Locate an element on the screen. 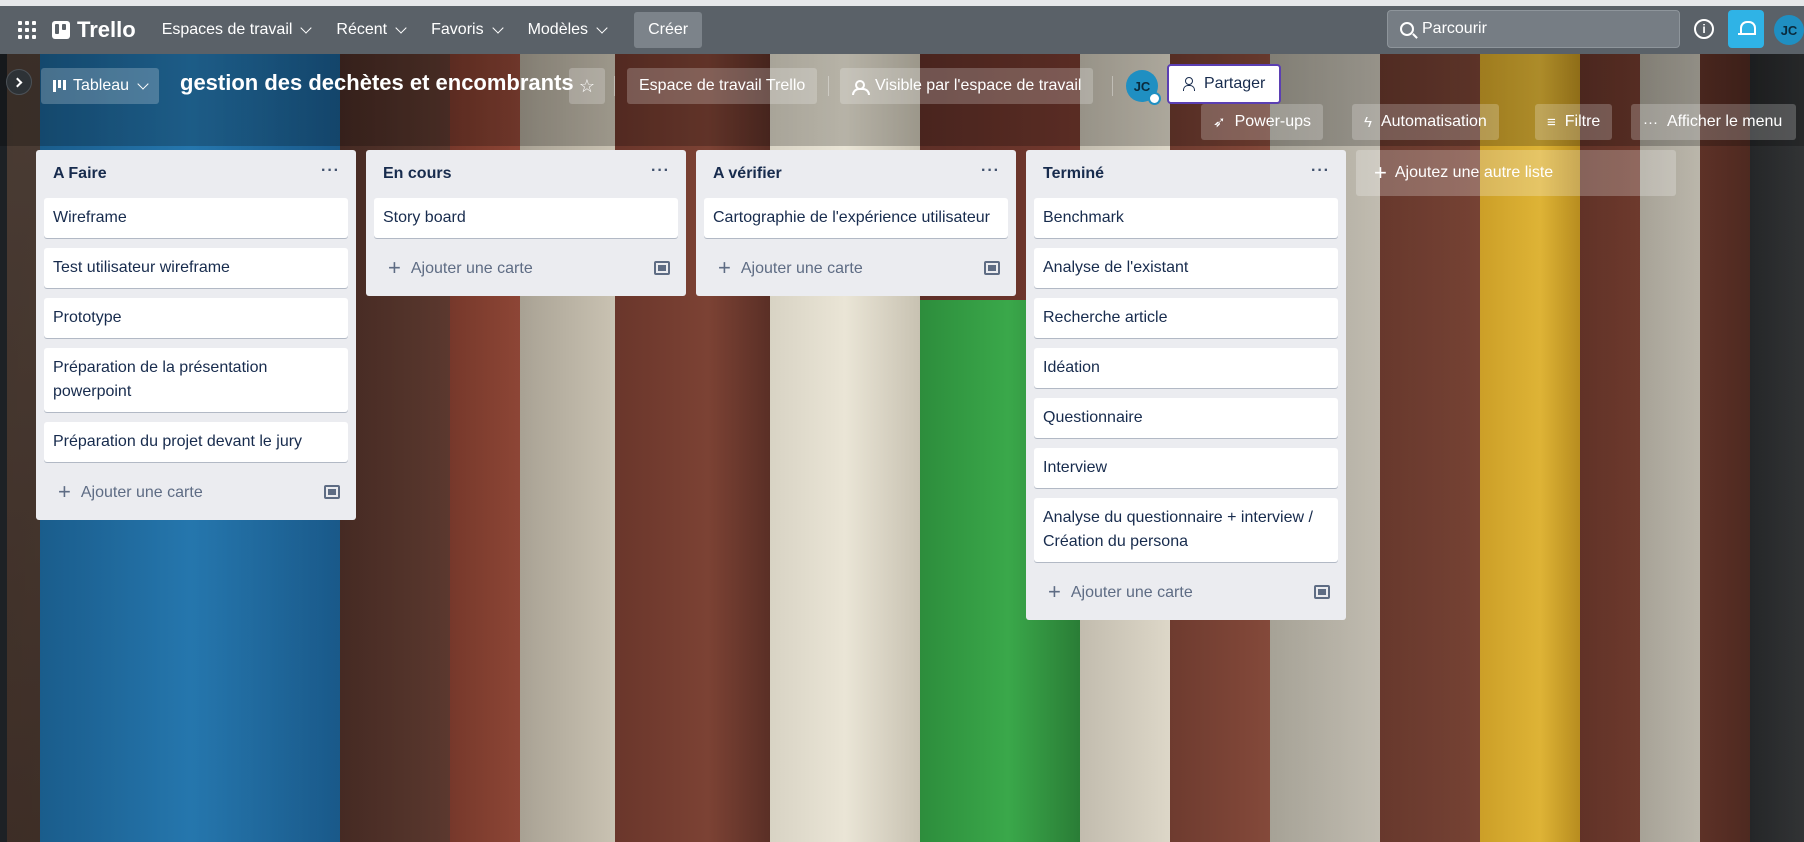 The width and height of the screenshot is (1804, 842). card: Story board is located at coordinates (526, 218).